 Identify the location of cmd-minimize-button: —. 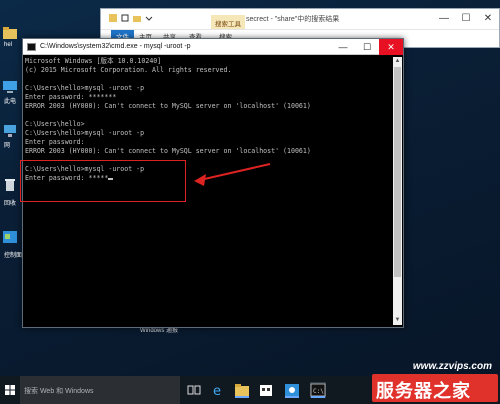
(343, 47).